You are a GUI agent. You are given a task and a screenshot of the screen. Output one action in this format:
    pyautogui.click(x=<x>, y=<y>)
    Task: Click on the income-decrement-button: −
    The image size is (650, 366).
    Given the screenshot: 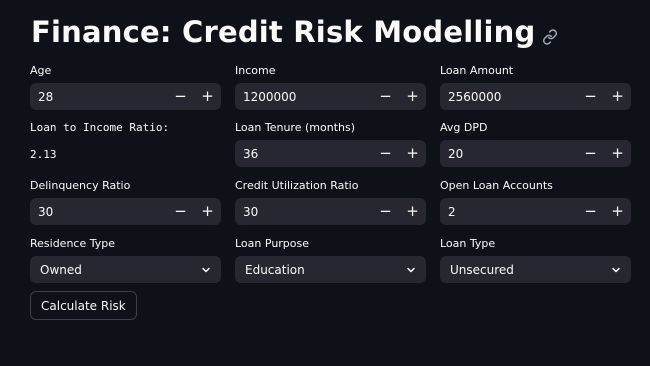 What is the action you would take?
    pyautogui.click(x=385, y=96)
    